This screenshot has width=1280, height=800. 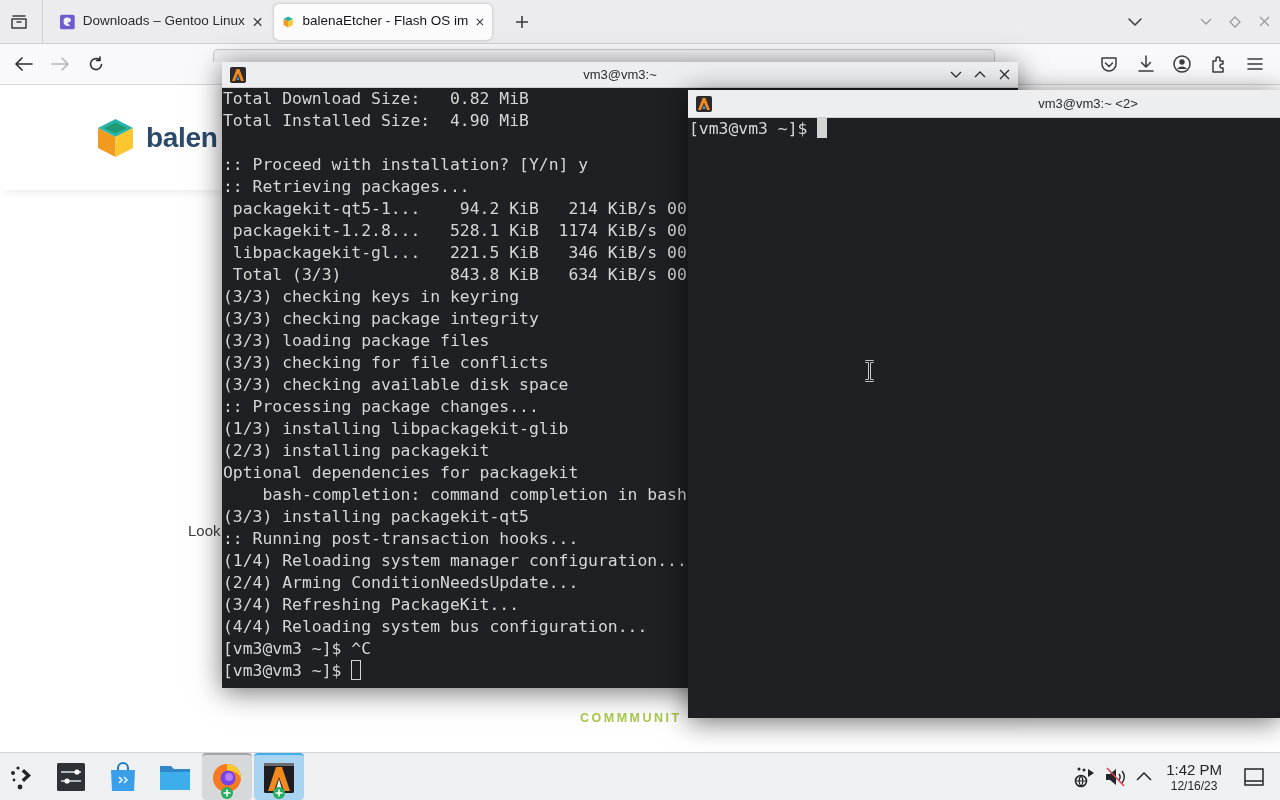 I want to click on sliders-icon, so click(x=71, y=776).